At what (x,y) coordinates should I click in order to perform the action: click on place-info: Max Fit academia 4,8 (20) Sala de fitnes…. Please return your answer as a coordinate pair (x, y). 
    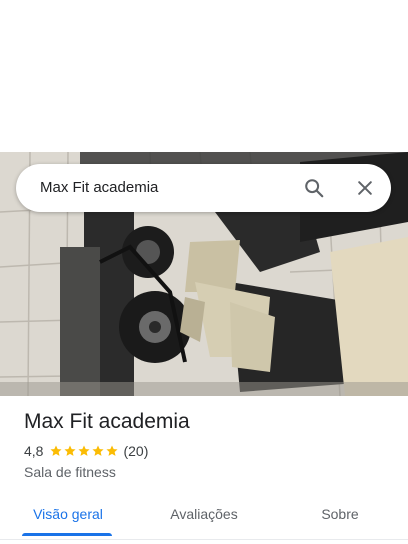
    Looking at the image, I should click on (209, 444).